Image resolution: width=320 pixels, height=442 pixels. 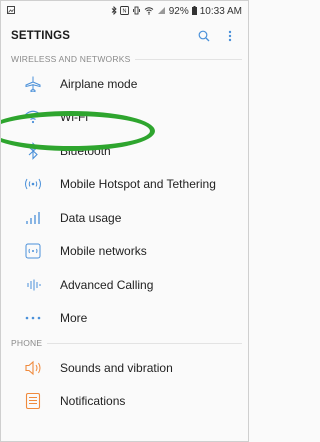 I want to click on signal-icon, so click(x=161, y=11).